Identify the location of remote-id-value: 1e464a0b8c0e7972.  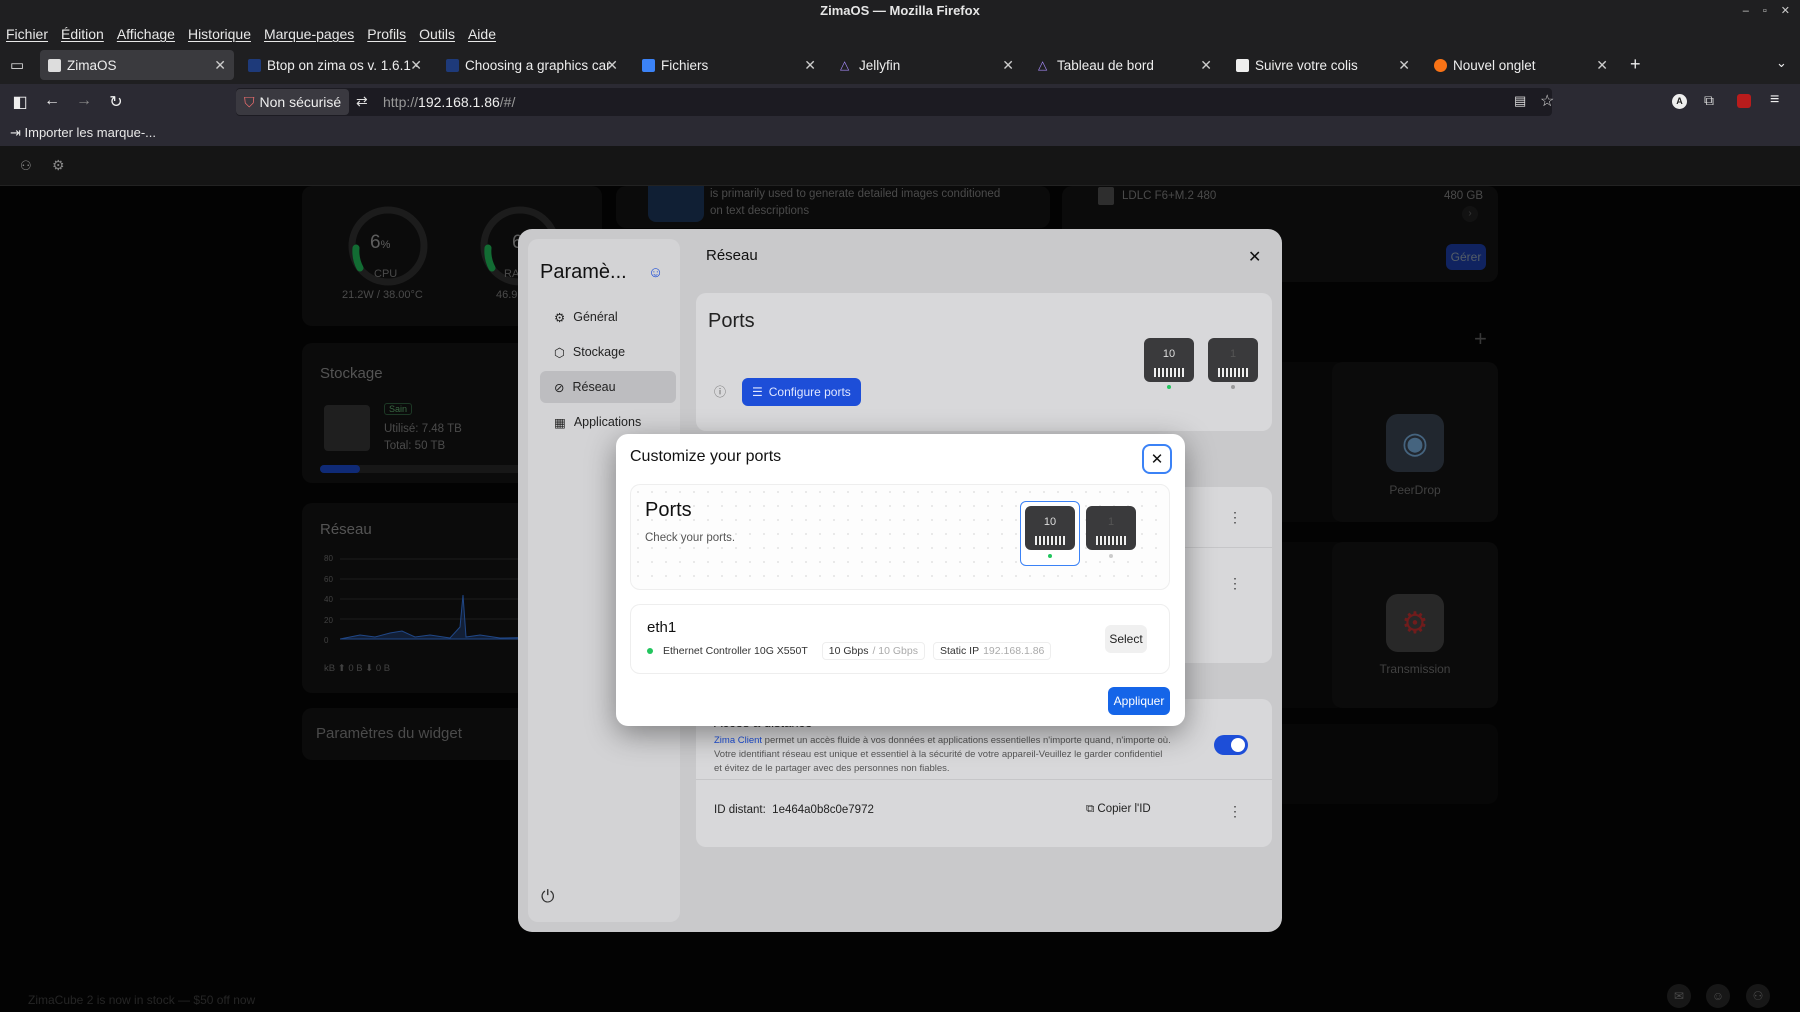
(823, 810).